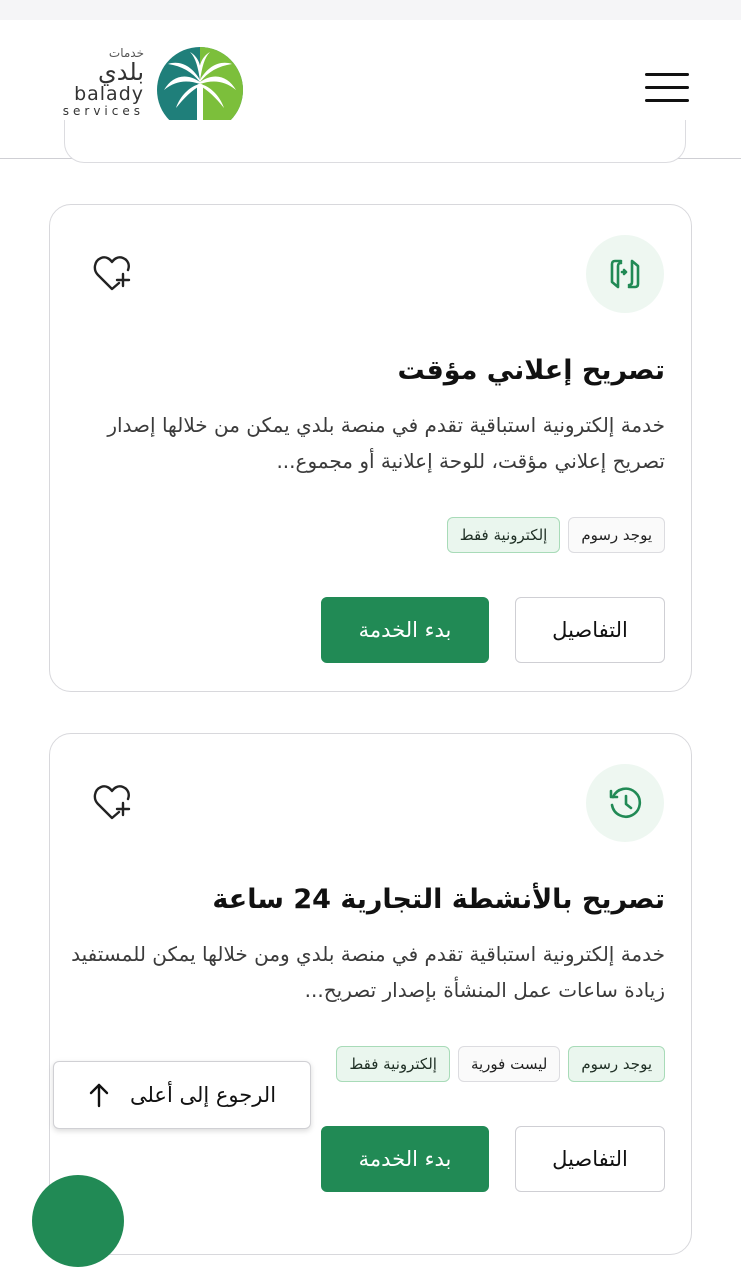 The image size is (741, 1267). I want to click on floating-action-button, so click(78, 1221).